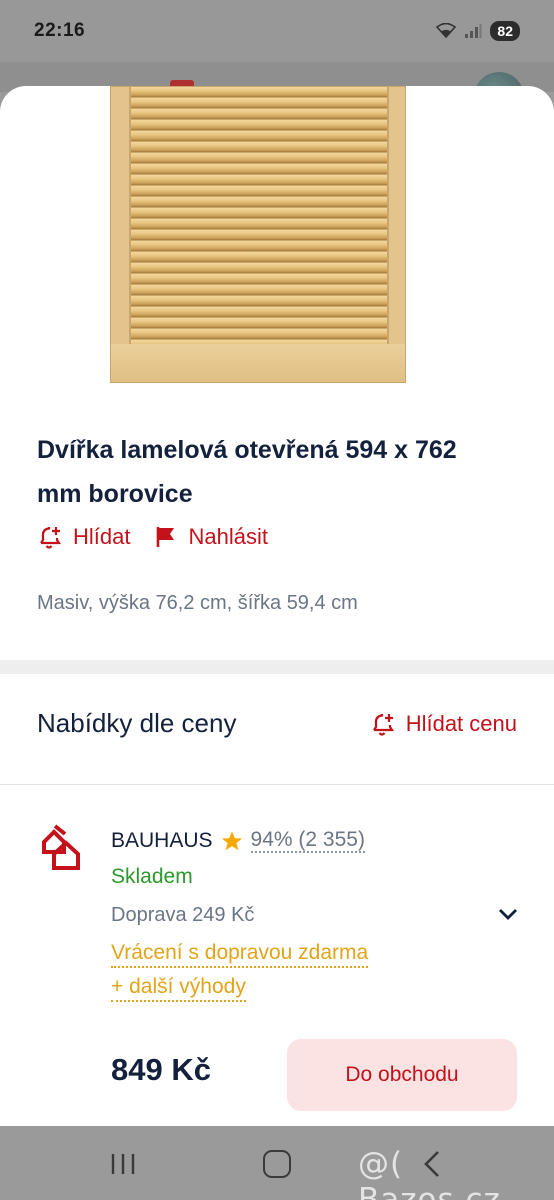  What do you see at coordinates (228, 536) in the screenshot?
I see `report-label: Nahlásit` at bounding box center [228, 536].